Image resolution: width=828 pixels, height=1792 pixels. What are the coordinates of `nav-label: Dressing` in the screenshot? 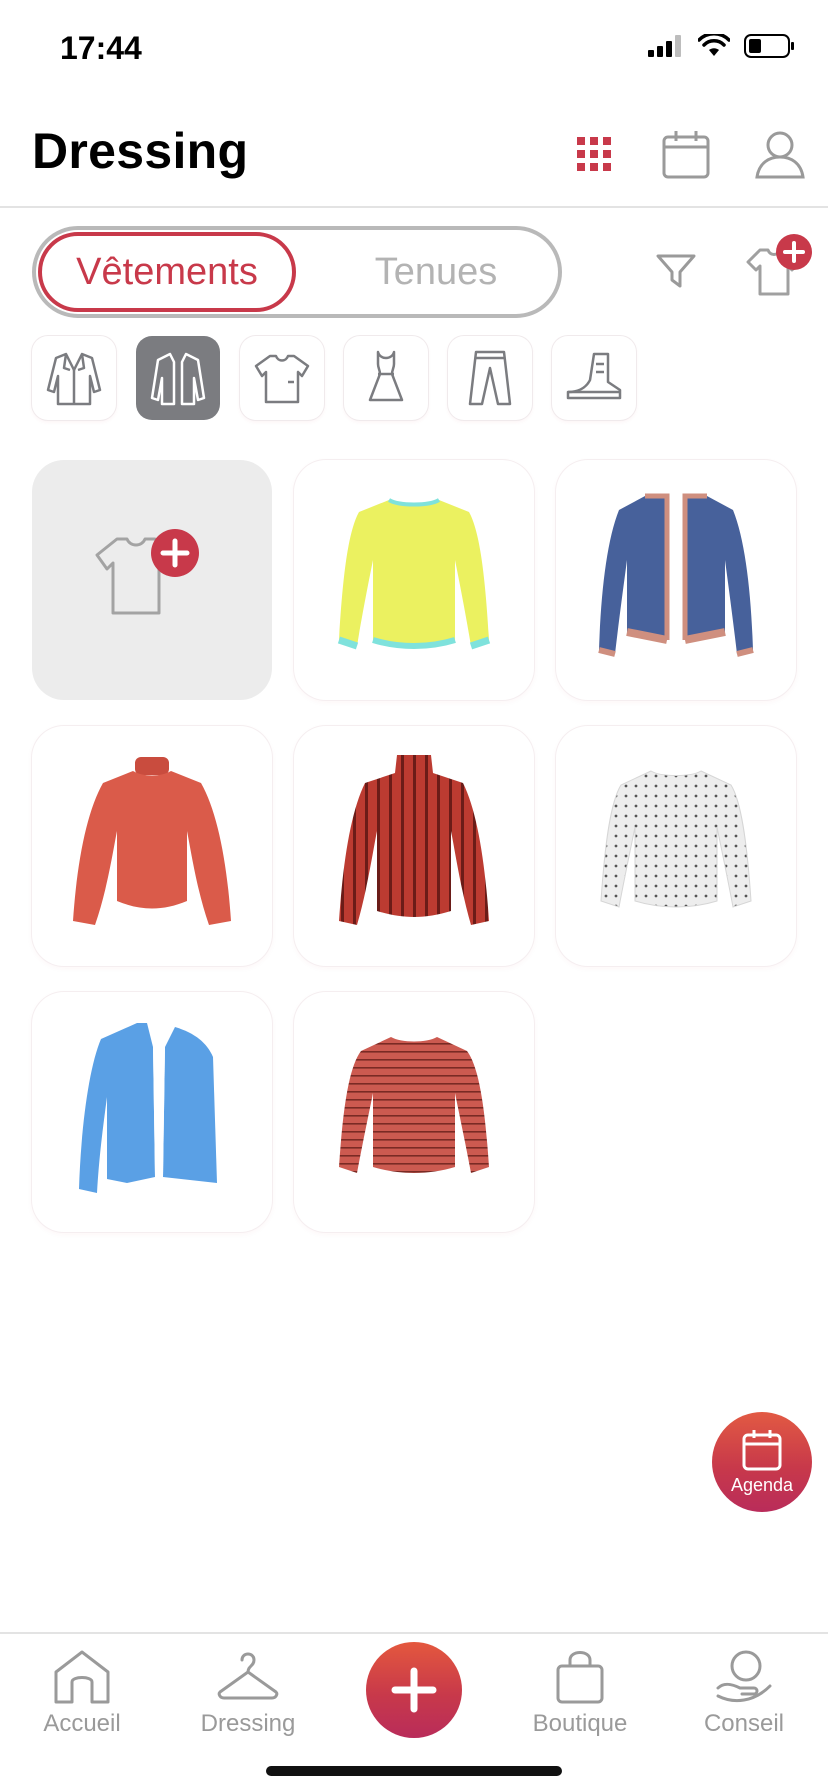 It's located at (248, 1723).